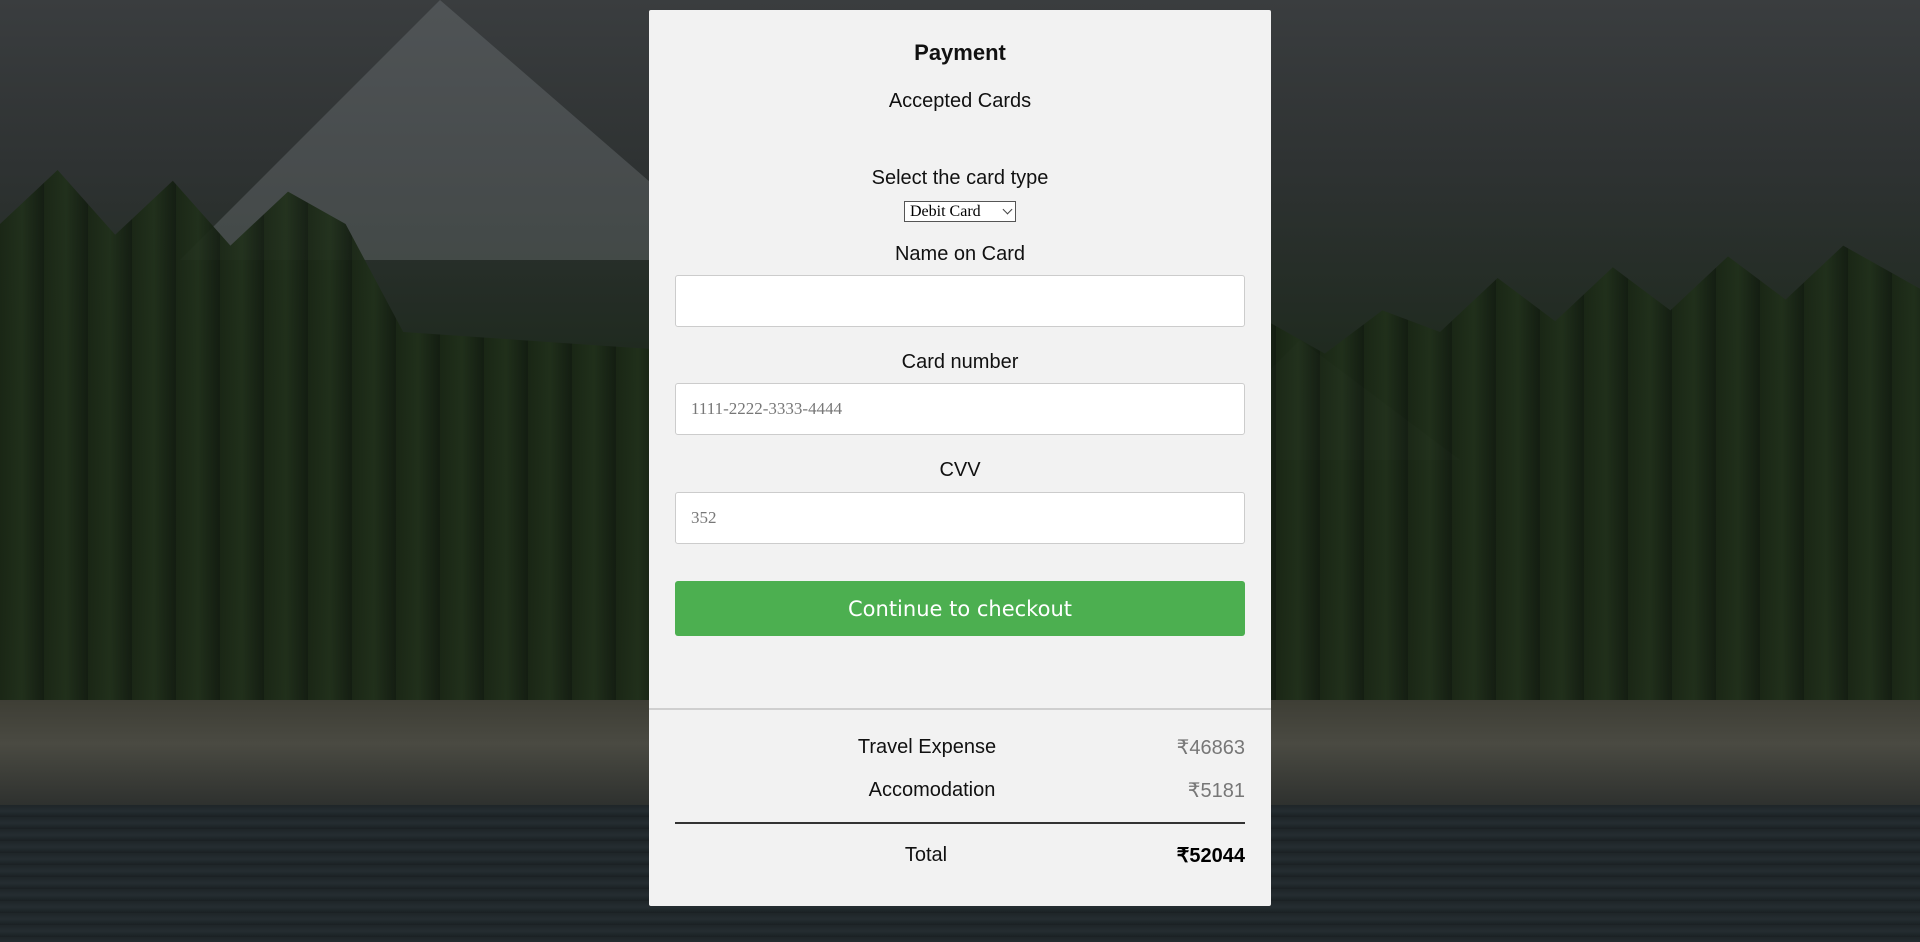  What do you see at coordinates (927, 746) in the screenshot?
I see `summary-item-label: Travel Expense` at bounding box center [927, 746].